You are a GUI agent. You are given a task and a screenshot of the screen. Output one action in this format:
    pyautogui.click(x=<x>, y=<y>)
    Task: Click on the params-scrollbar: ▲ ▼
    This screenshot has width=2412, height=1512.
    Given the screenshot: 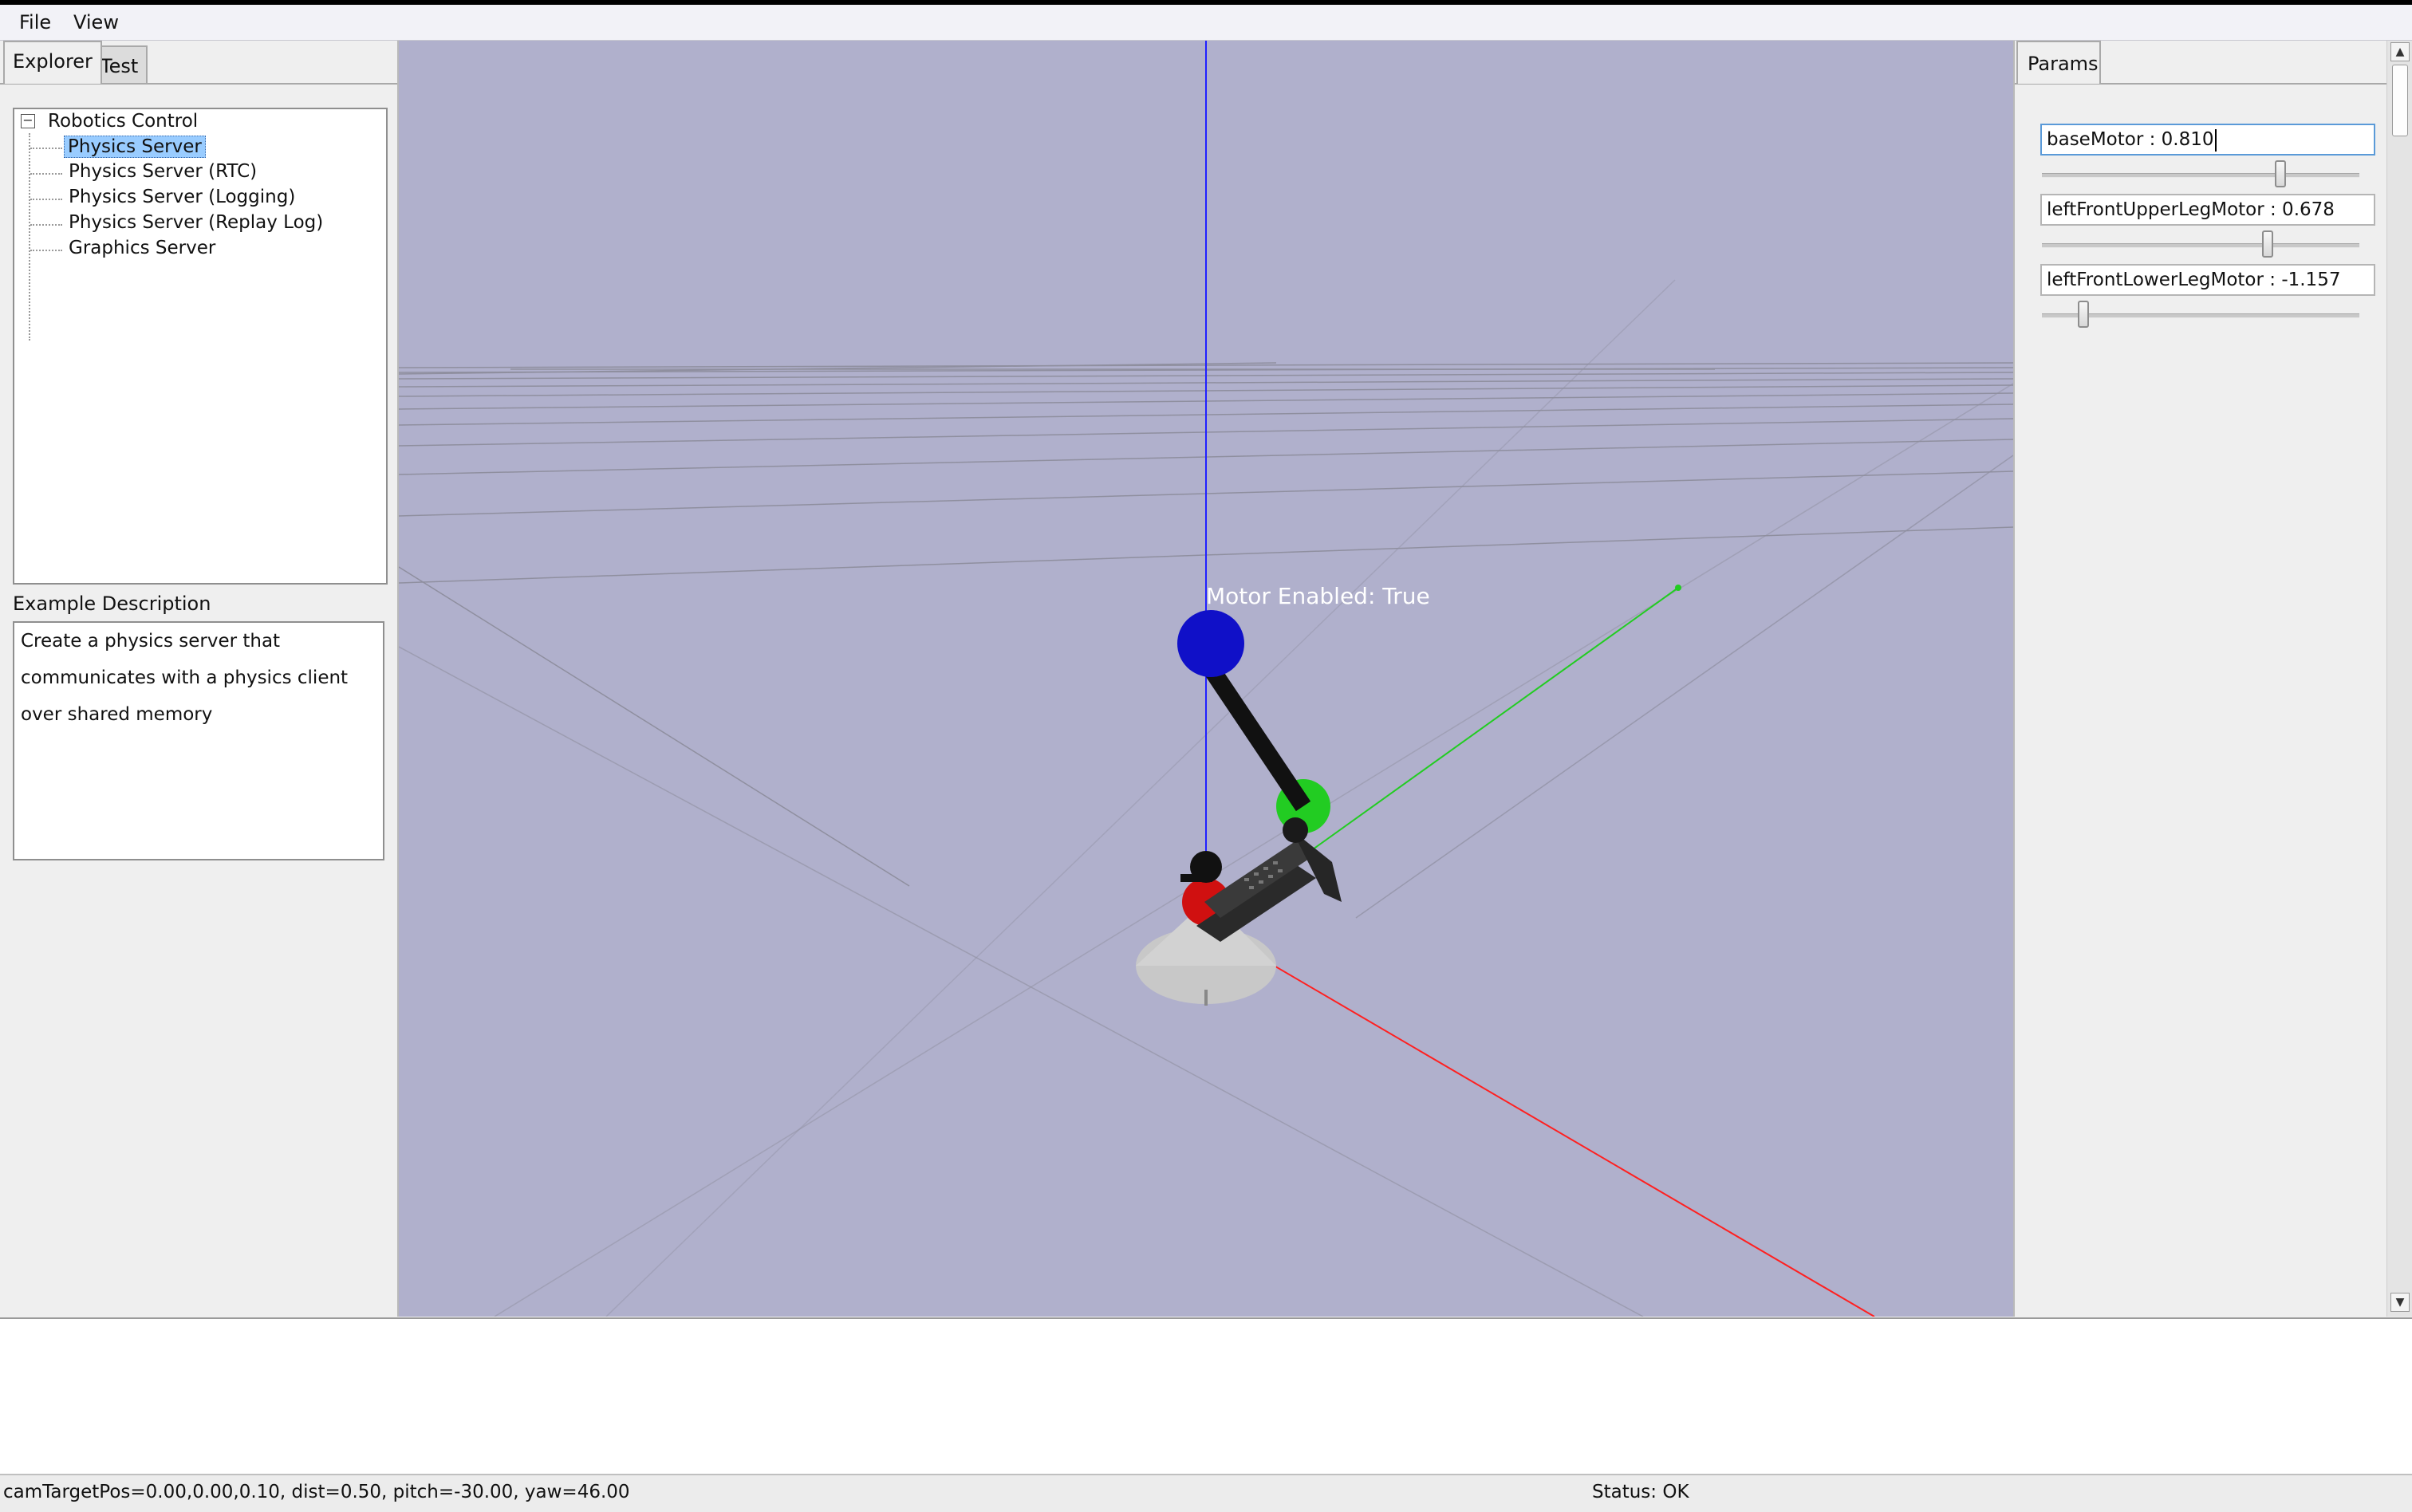 What is the action you would take?
    pyautogui.click(x=2399, y=679)
    